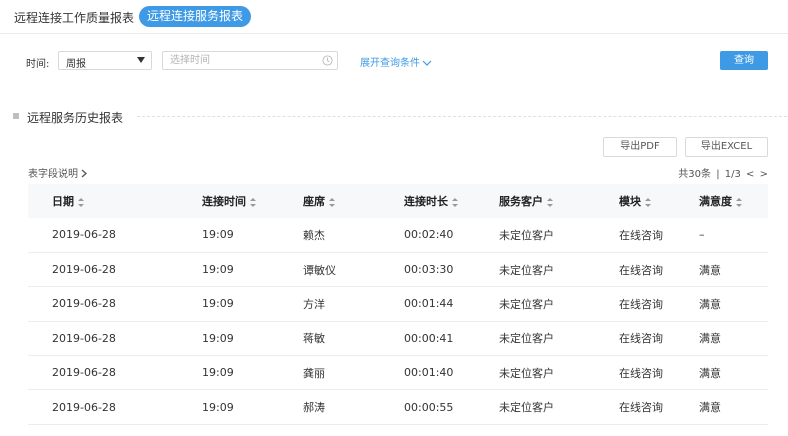 This screenshot has height=436, width=788. I want to click on export-excel-button: 导出EXCEL, so click(726, 147).